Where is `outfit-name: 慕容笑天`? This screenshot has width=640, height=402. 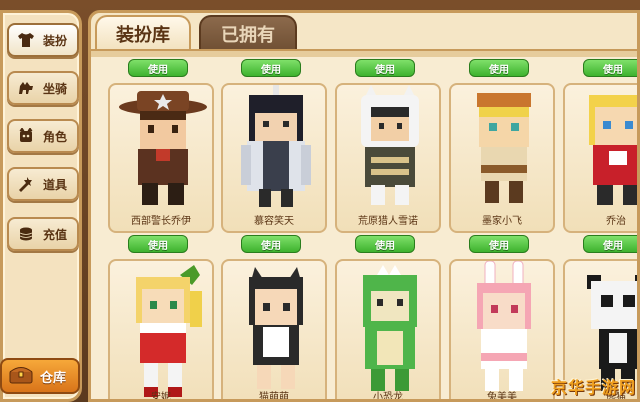 outfit-name: 慕容笑天 is located at coordinates (274, 221).